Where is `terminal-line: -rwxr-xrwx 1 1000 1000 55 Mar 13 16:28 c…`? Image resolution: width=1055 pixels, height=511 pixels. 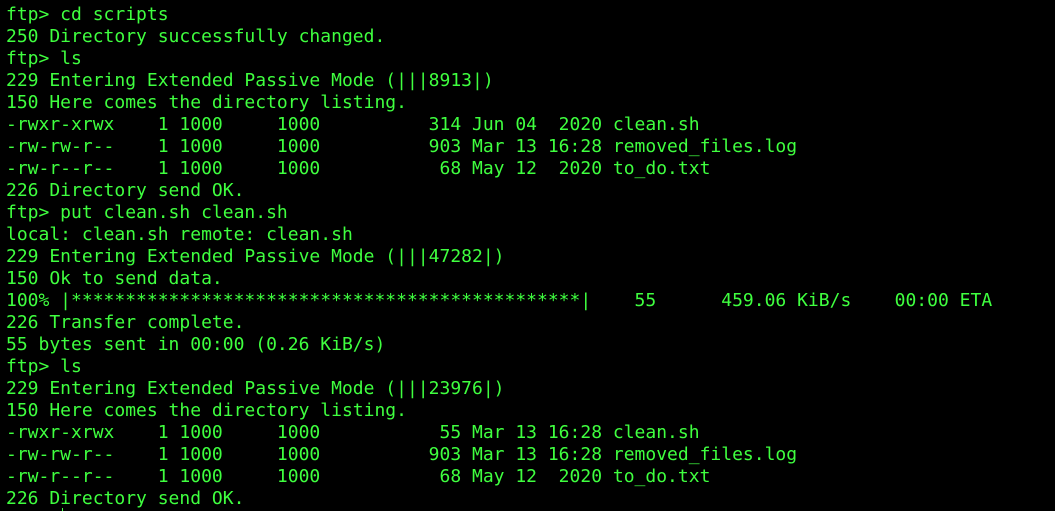 terminal-line: -rwxr-xrwx 1 1000 1000 55 Mar 13 16:28 c… is located at coordinates (353, 432).